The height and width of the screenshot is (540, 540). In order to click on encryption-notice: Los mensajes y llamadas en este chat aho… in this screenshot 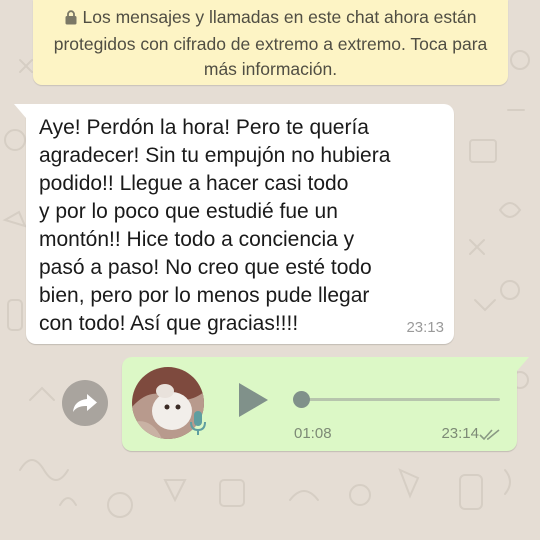, I will do `click(270, 42)`.